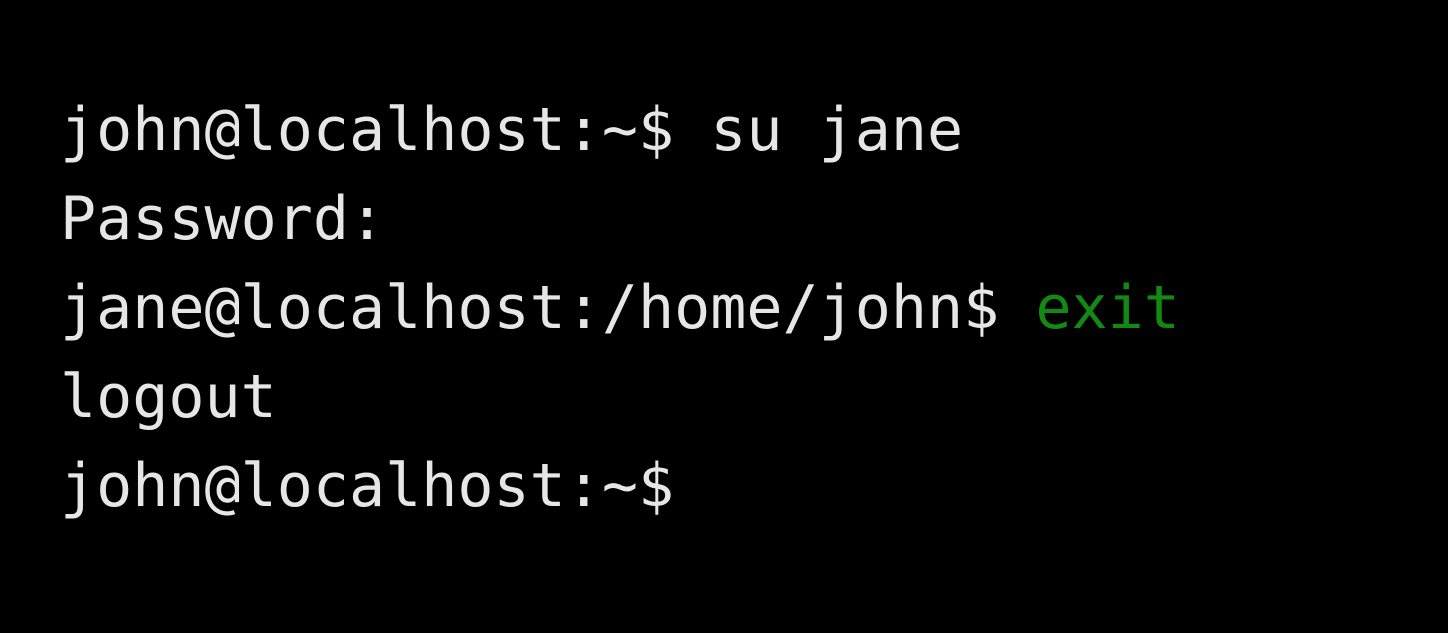 The height and width of the screenshot is (633, 1448). I want to click on command-text-highlighted: exit, so click(1107, 308).